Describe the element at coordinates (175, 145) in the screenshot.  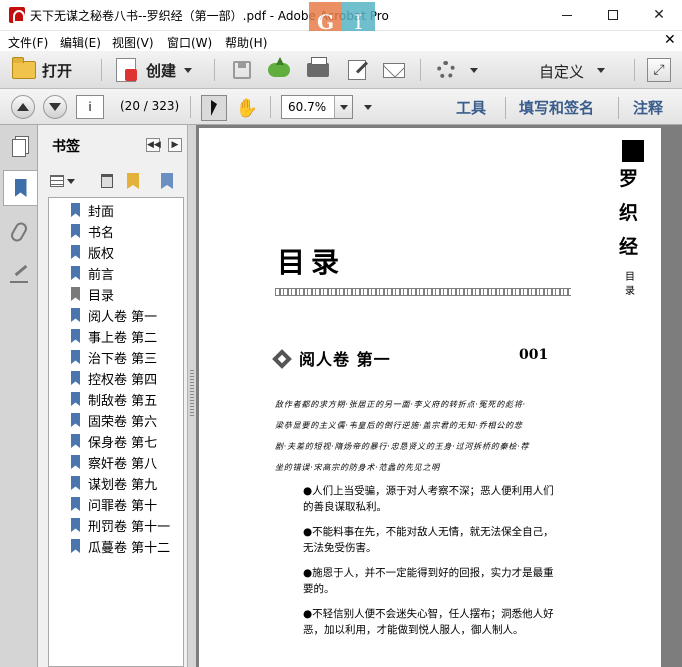
I see `panel-menu-button: ▶` at that location.